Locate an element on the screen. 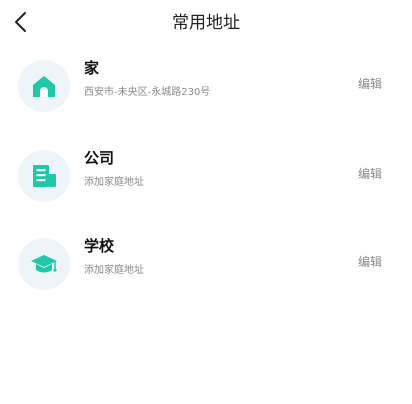  navigation-bar: 常用地址 is located at coordinates (206, 23).